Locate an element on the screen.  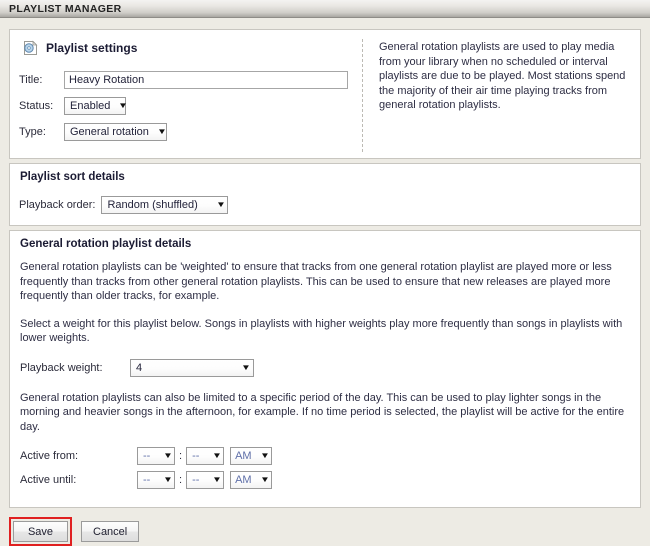
playback-weight-value: 4 is located at coordinates (139, 367).